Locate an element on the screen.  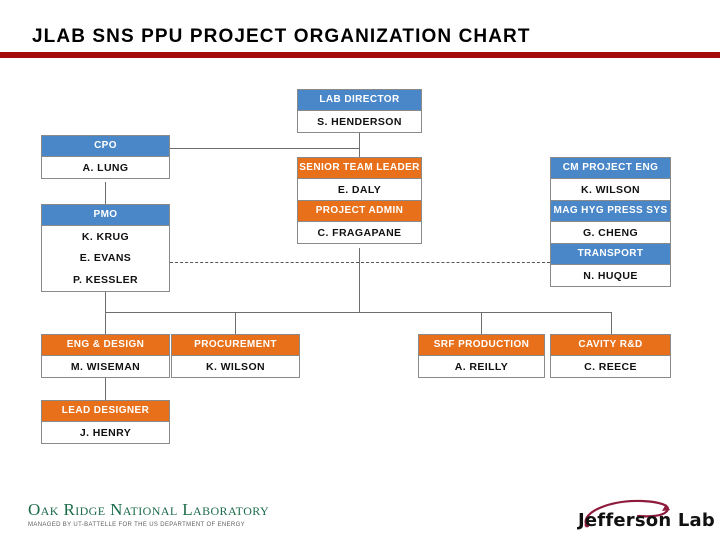
connector-bus-to-srf-production is located at coordinates (481, 323).